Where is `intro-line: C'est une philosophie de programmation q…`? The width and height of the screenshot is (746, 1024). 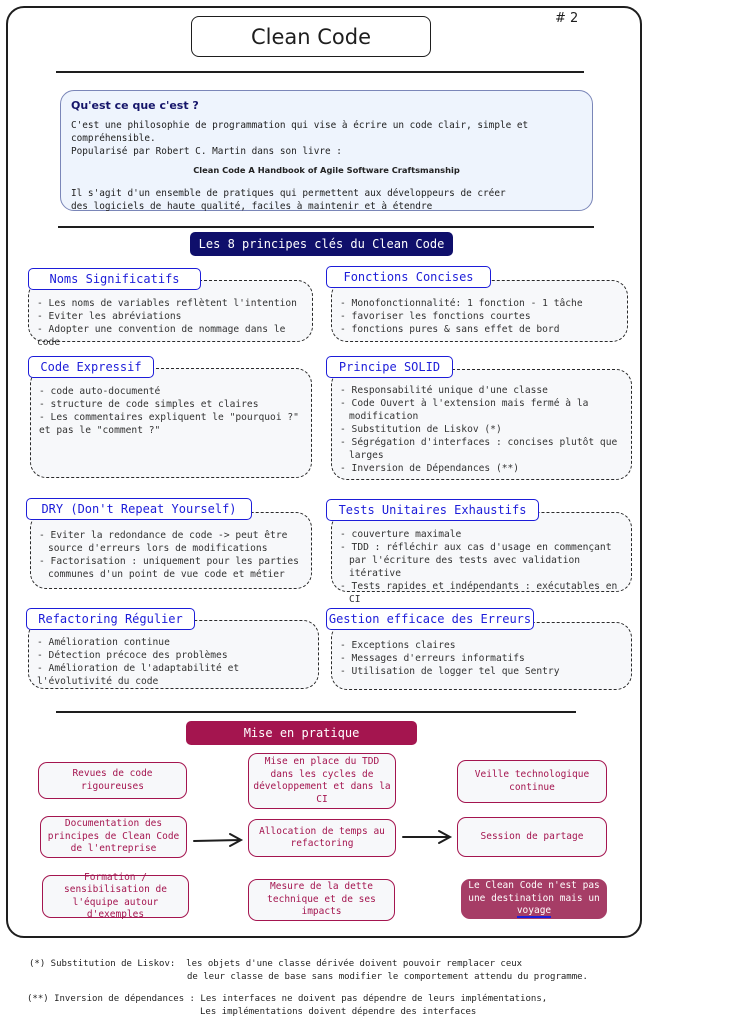 intro-line: C'est une philosophie de programmation q… is located at coordinates (300, 132).